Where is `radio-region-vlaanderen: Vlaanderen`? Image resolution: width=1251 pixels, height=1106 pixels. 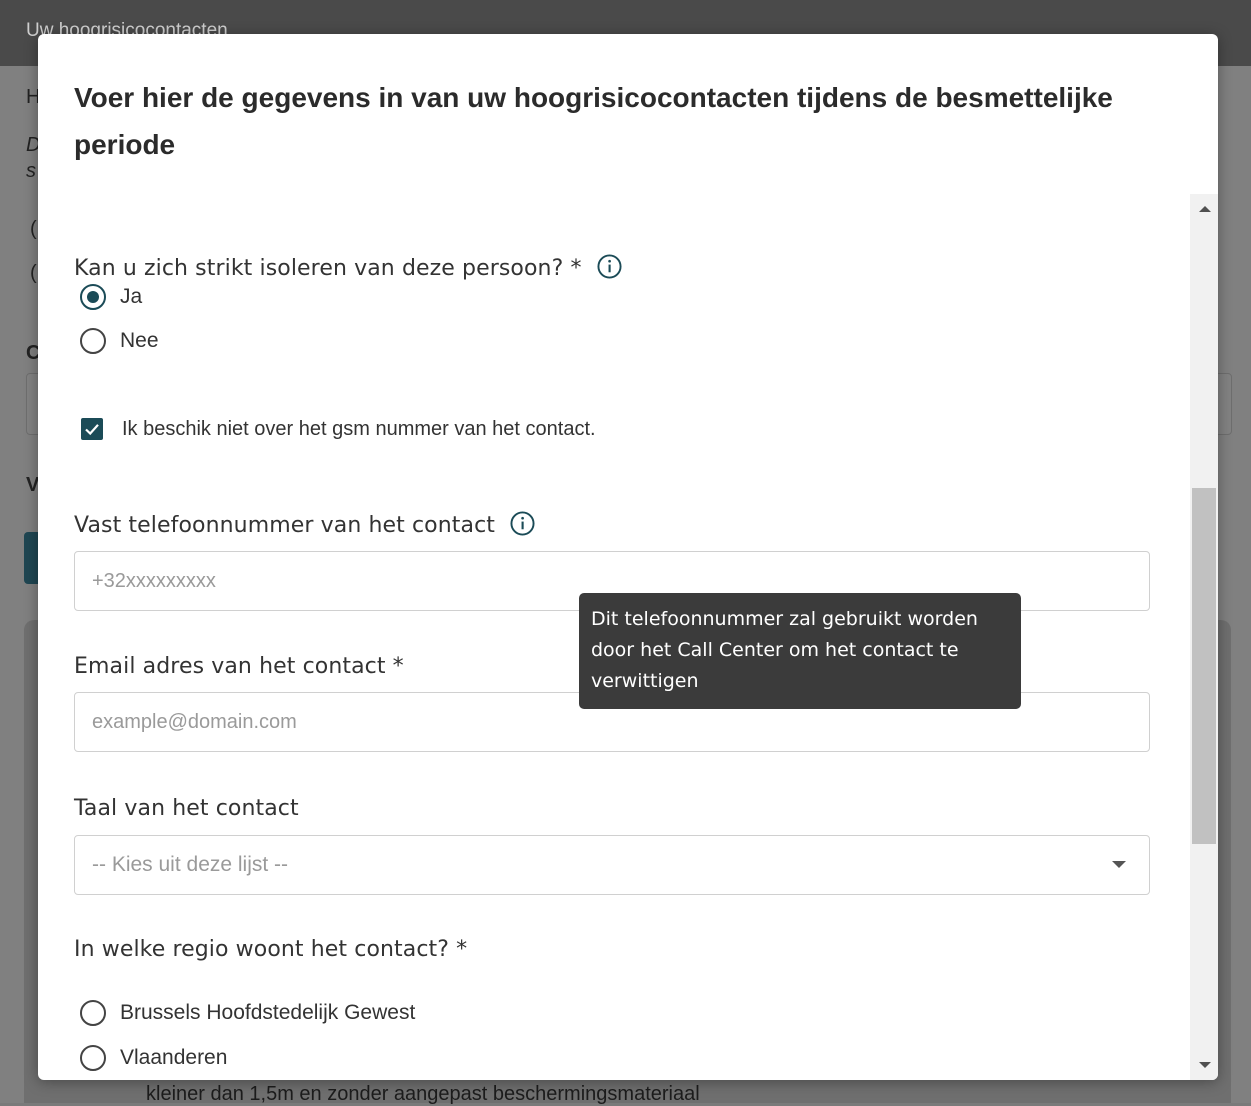
radio-region-vlaanderen: Vlaanderen is located at coordinates (153, 1058).